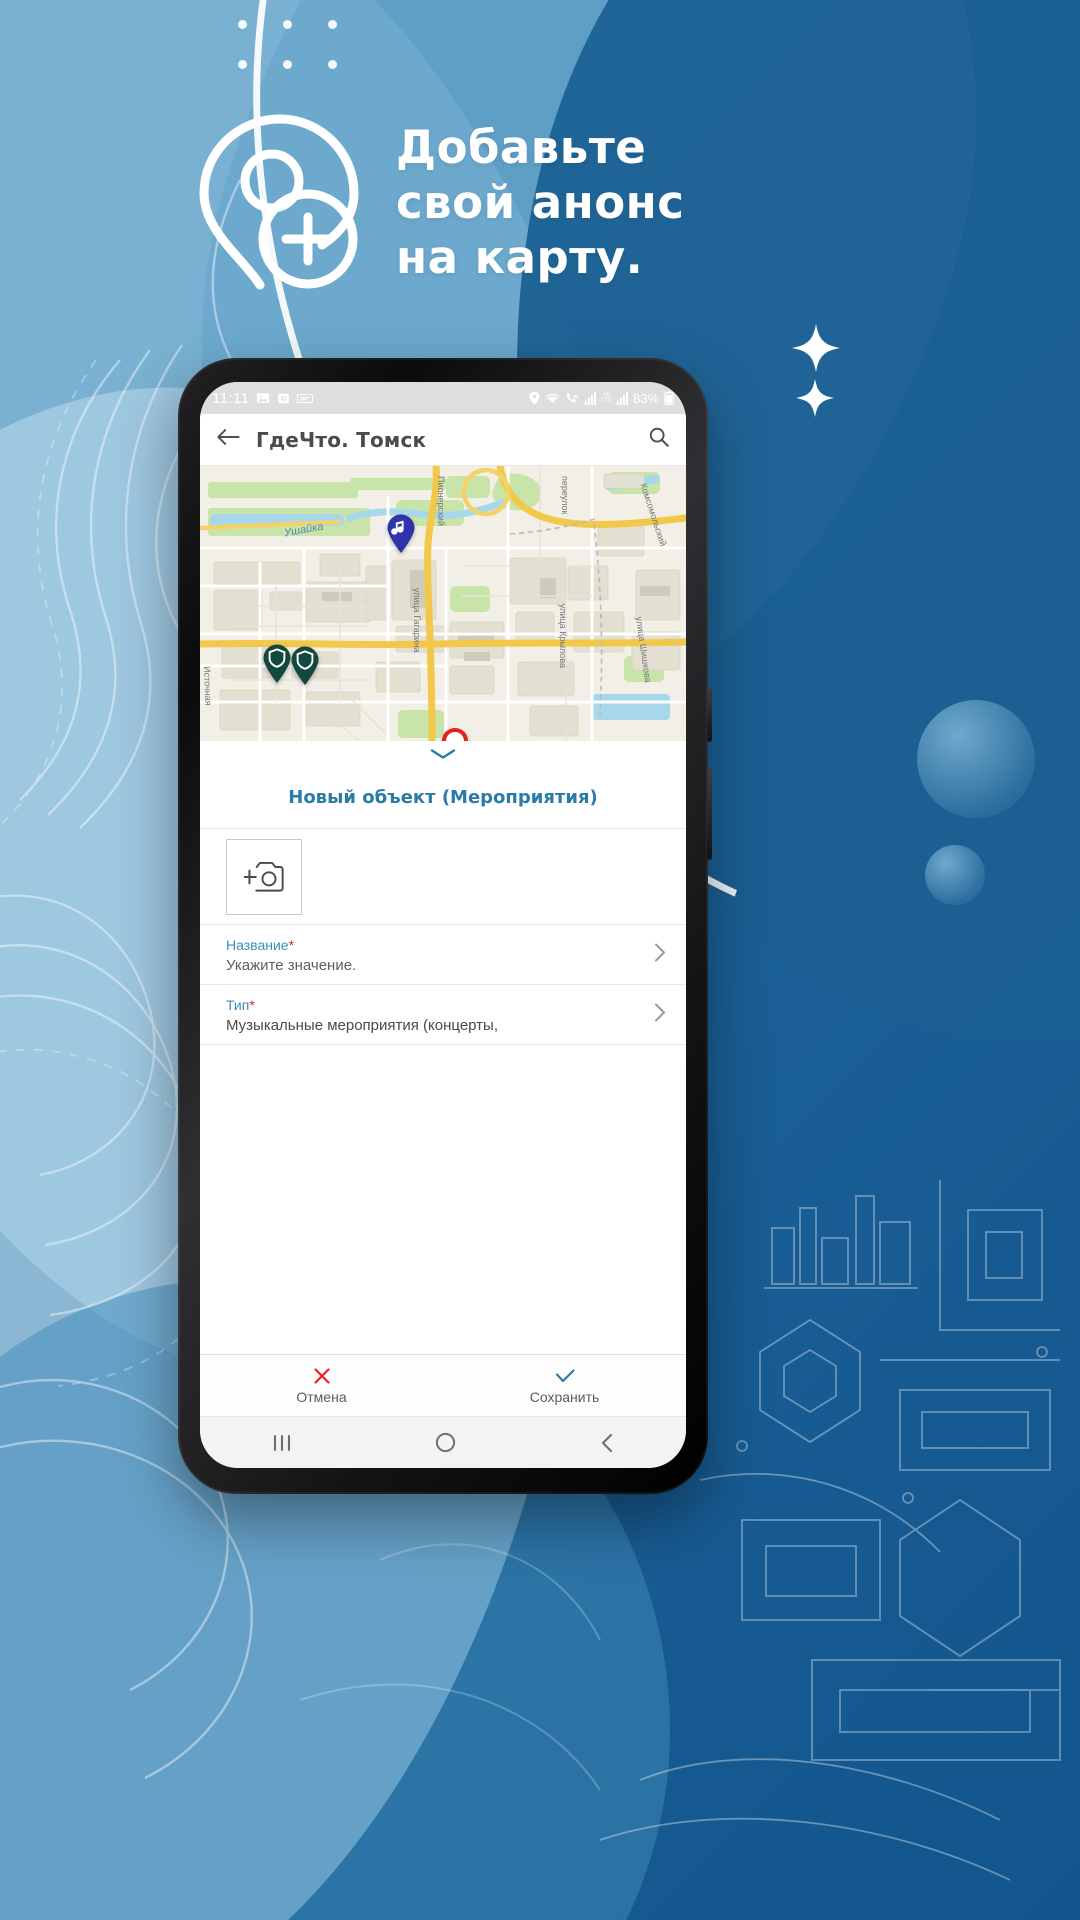  I want to click on status-bar: 11:11 Vo LTE 83%, so click(443, 398).